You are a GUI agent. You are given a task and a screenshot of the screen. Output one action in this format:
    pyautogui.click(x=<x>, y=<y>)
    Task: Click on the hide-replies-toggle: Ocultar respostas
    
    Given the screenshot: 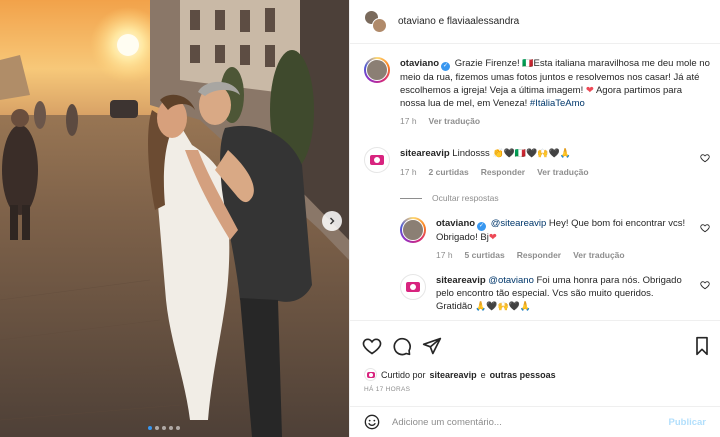 What is the action you would take?
    pyautogui.click(x=449, y=198)
    